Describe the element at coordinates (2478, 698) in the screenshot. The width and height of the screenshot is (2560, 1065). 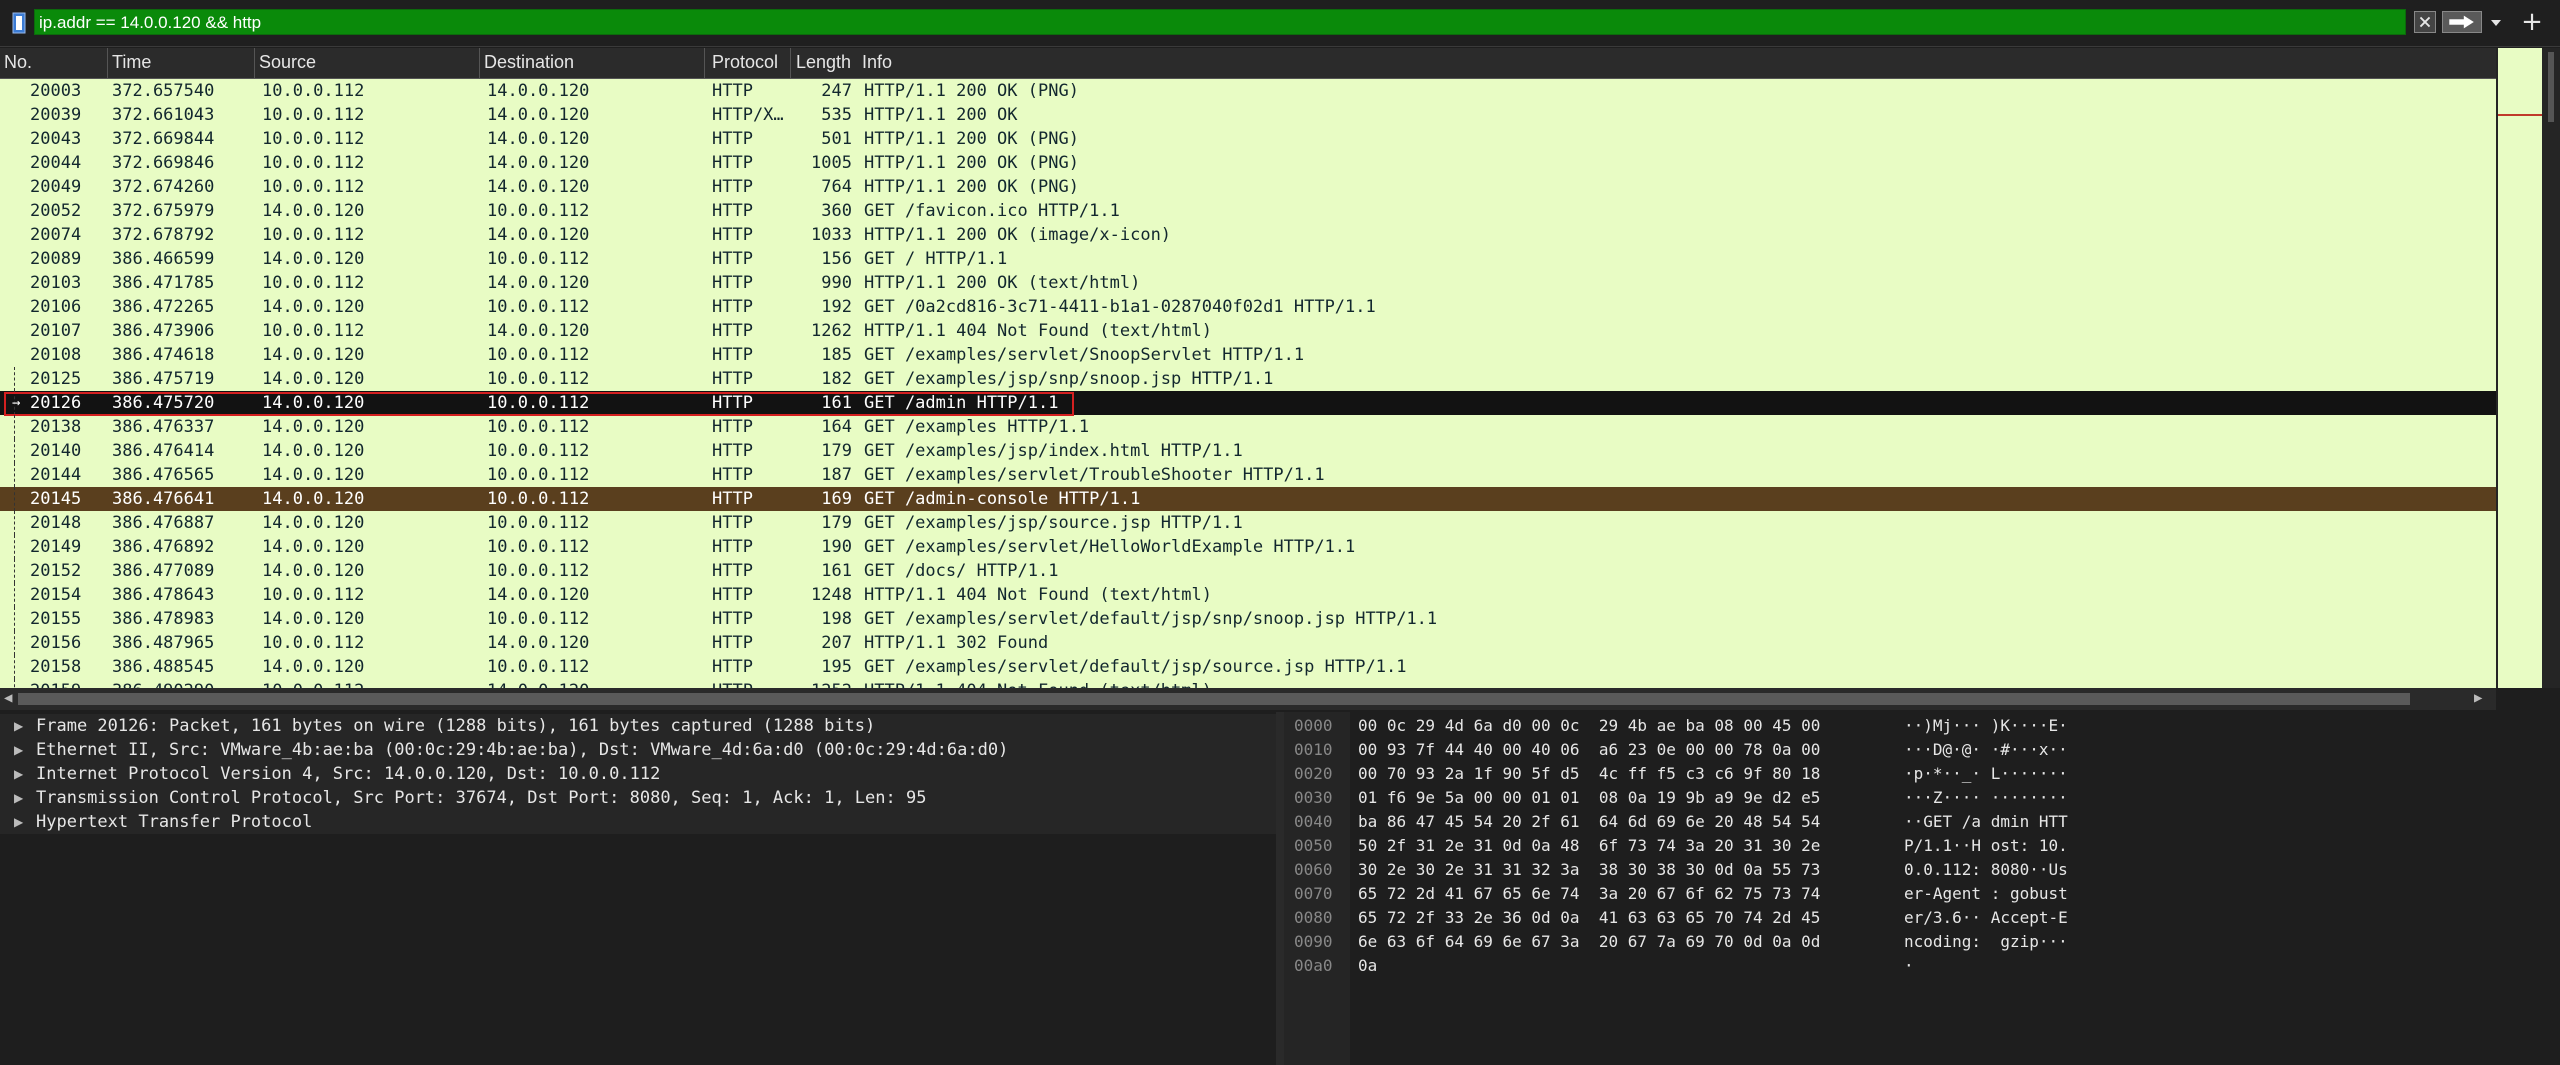
I see `scroll-right-arrow-icon: ▶` at that location.